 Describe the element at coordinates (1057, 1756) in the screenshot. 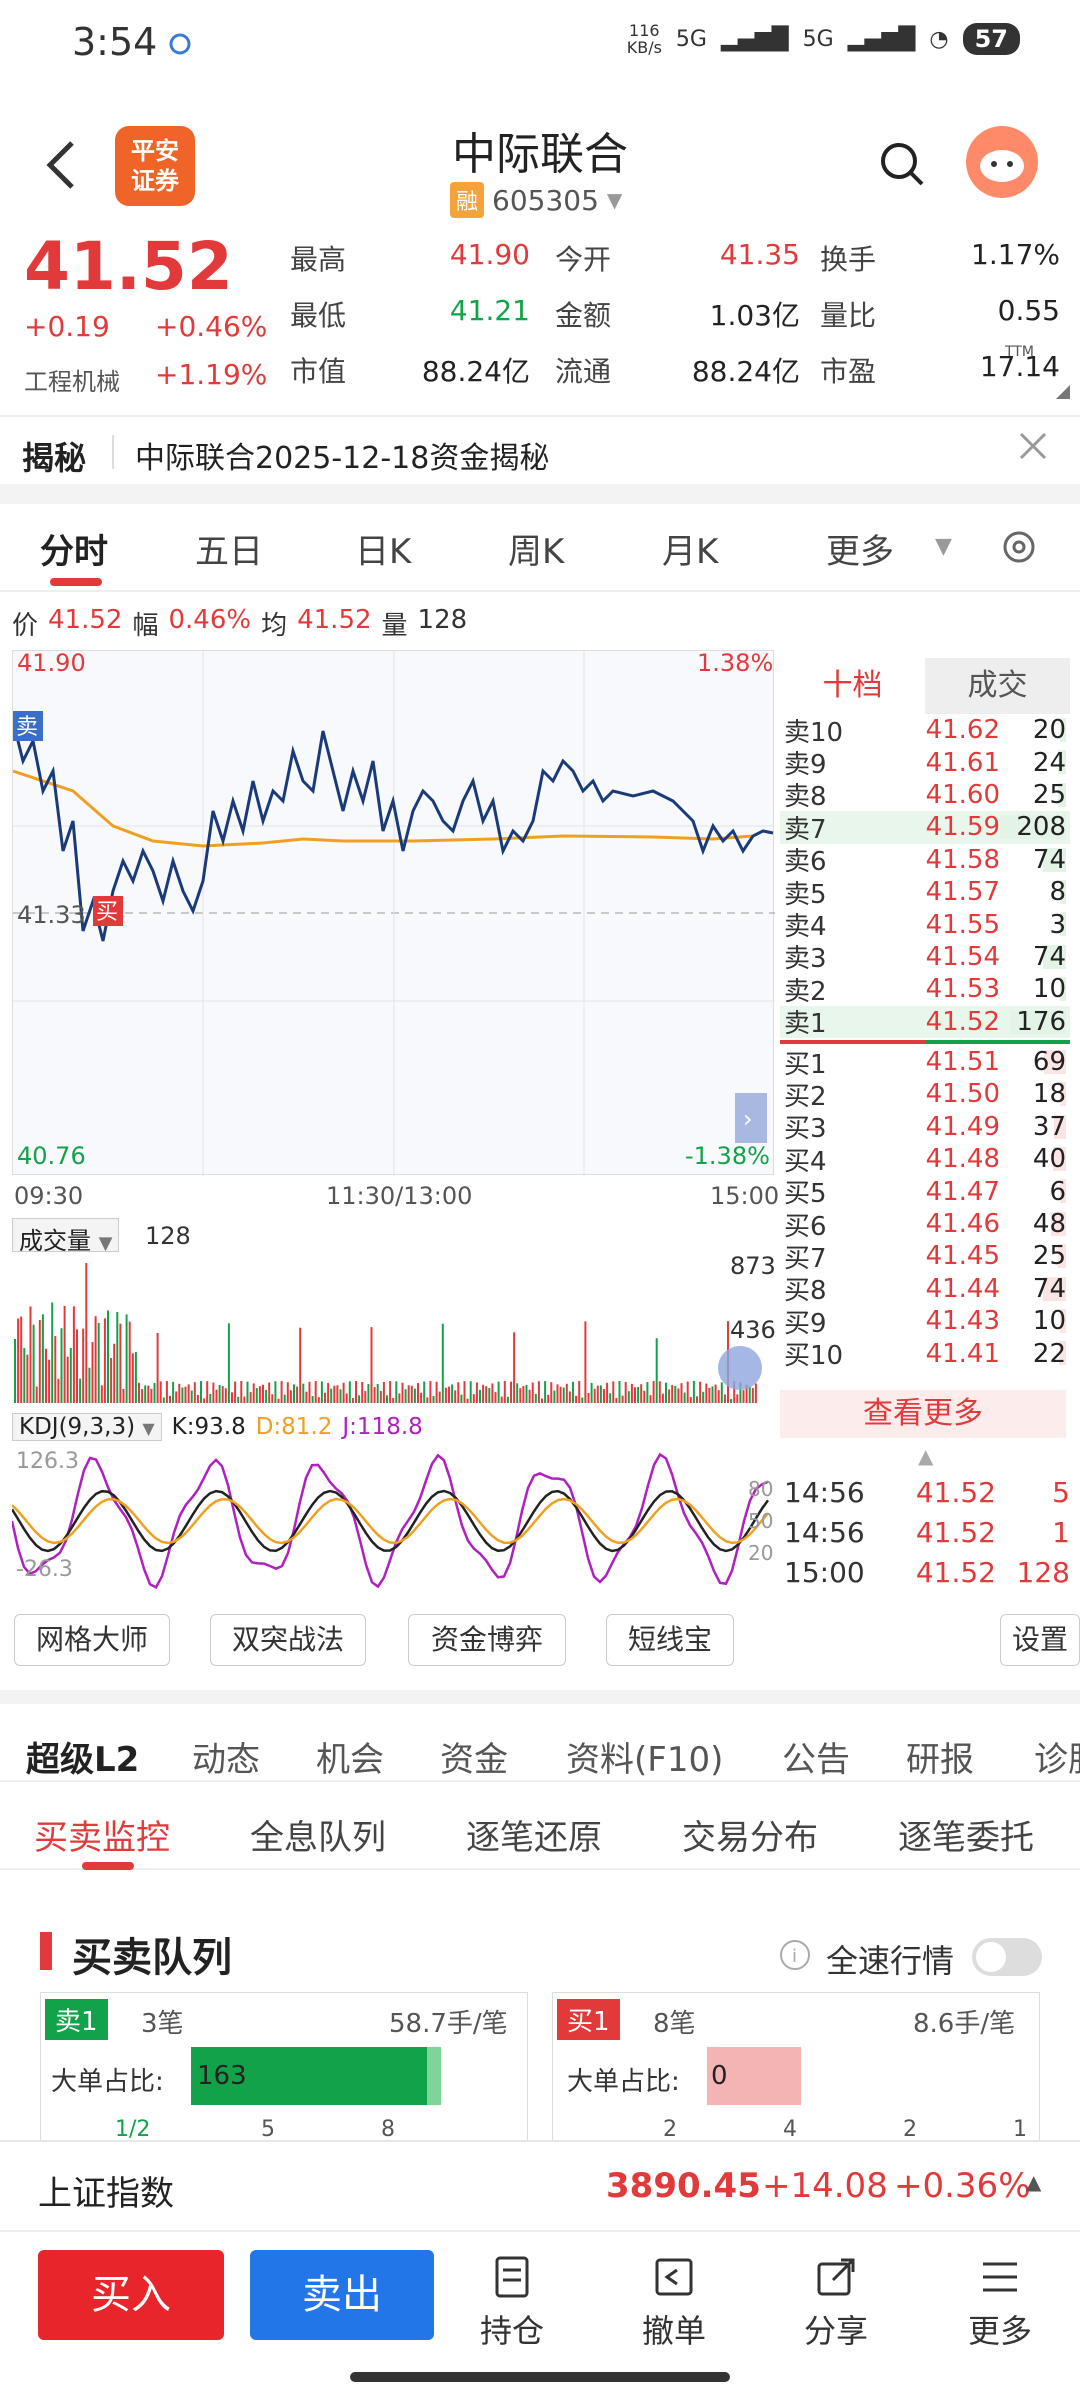

I see `tab-diagnosis: 诊股` at that location.